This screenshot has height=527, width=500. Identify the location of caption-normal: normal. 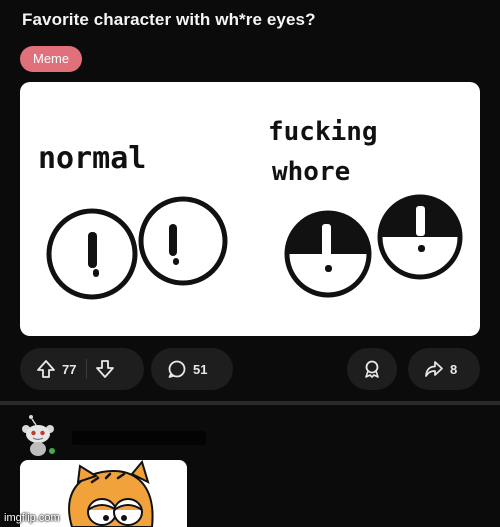
(92, 158).